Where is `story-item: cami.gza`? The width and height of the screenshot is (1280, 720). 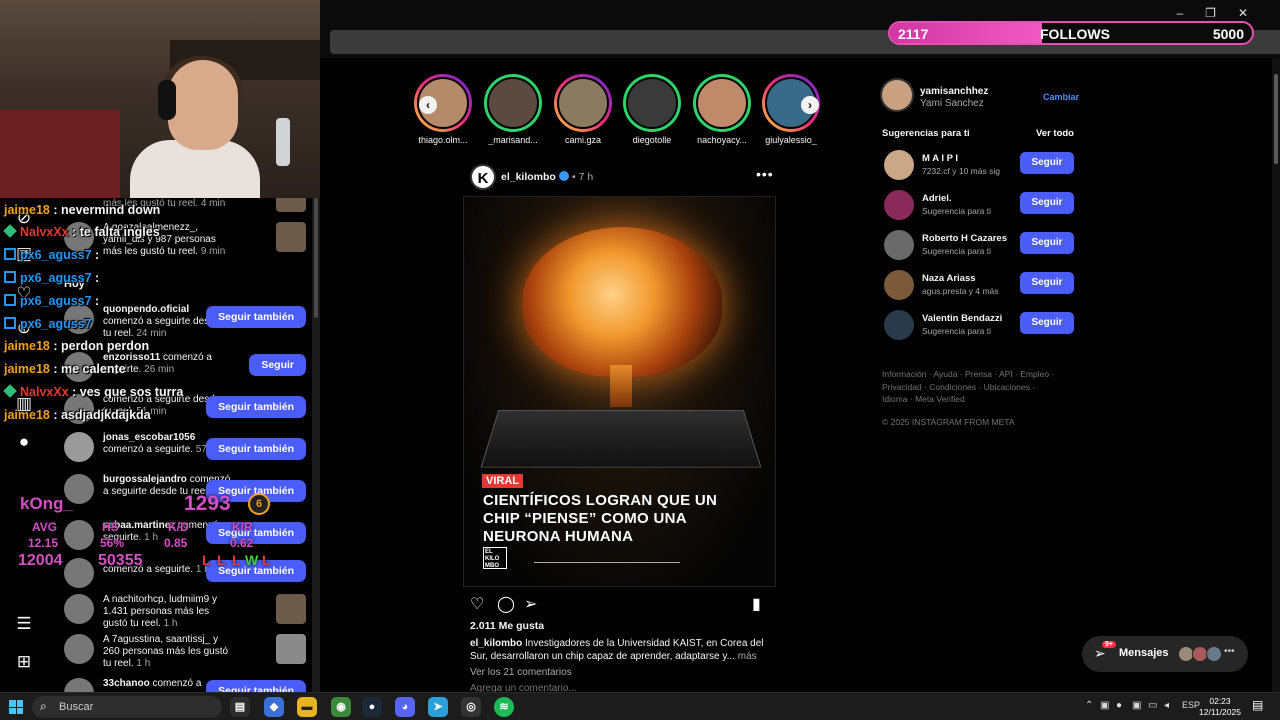
story-item: cami.gza is located at coordinates (583, 109).